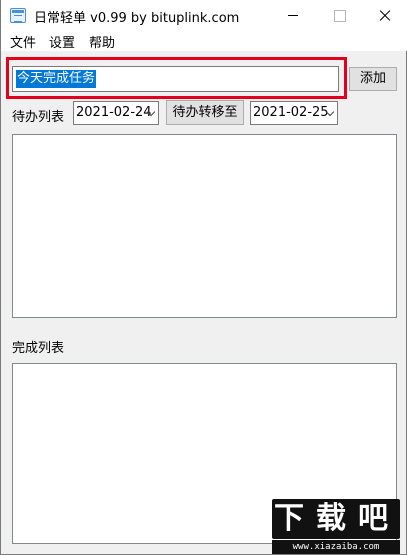 This screenshot has width=407, height=555. What do you see at coordinates (289, 518) in the screenshot?
I see `watermark-char: 下` at bounding box center [289, 518].